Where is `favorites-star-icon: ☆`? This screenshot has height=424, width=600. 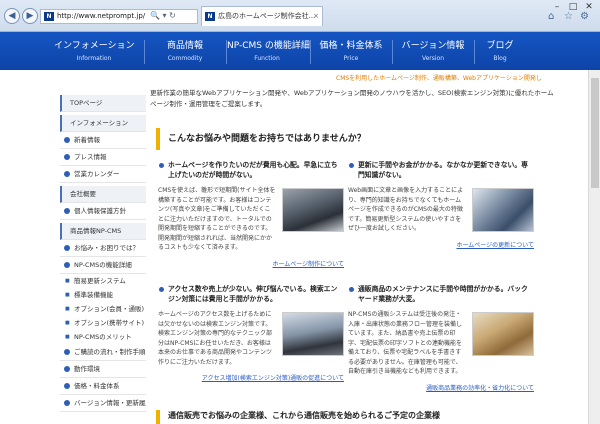 favorites-star-icon: ☆ is located at coordinates (568, 16).